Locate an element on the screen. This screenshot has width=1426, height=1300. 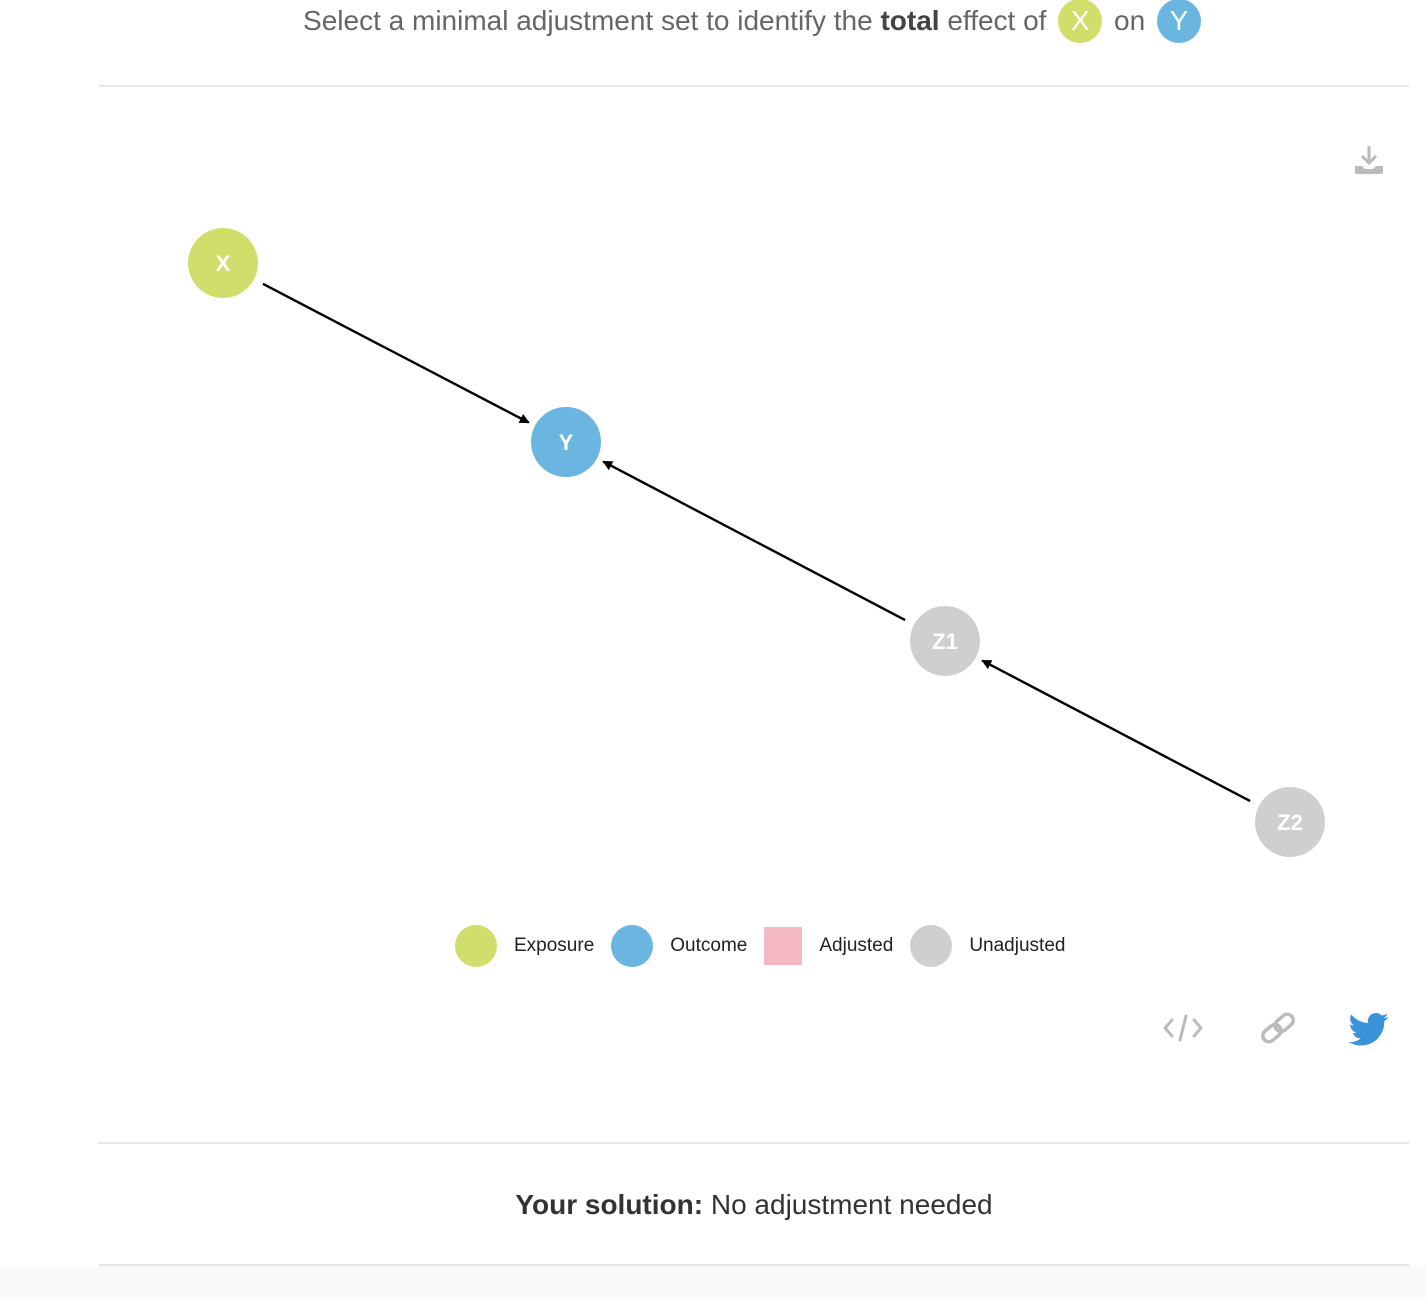
edge-x-to-y is located at coordinates (396, 353).